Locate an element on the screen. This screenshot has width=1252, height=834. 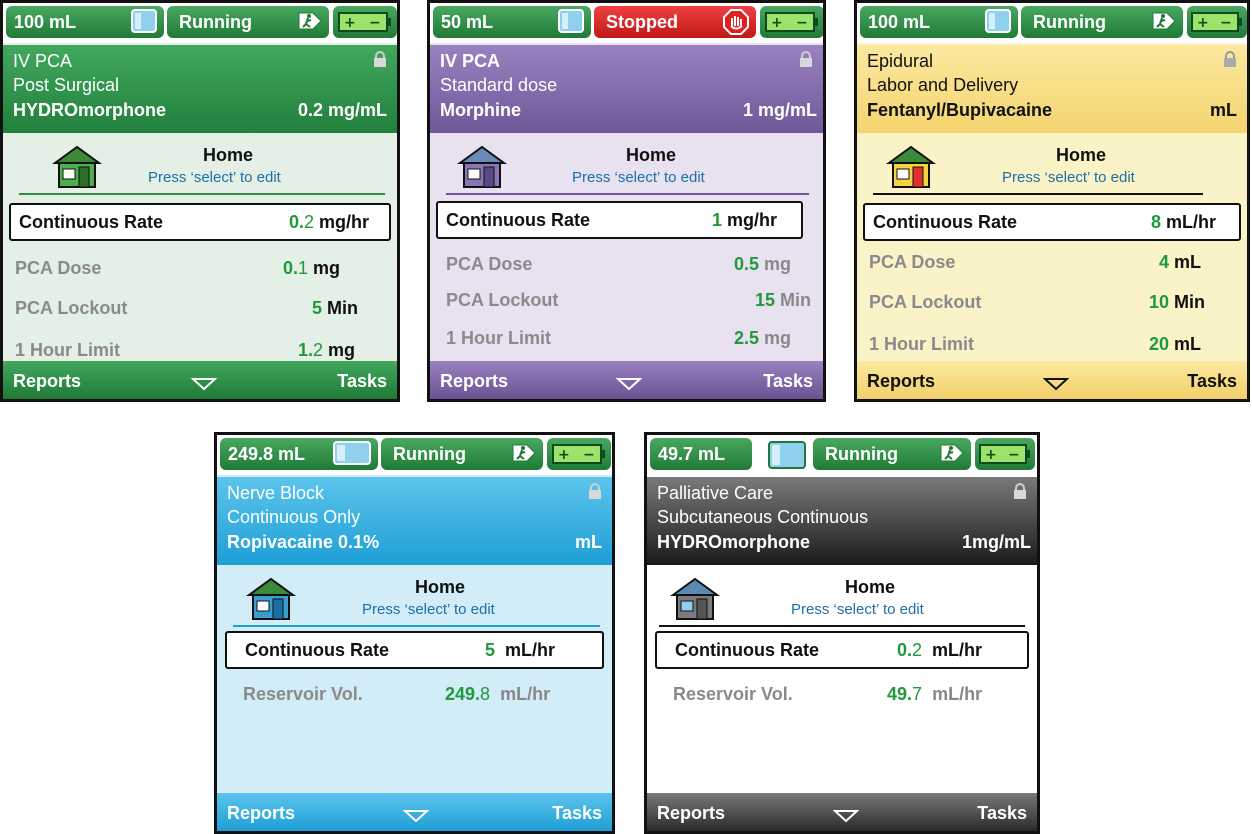
row-label: Continuous Rate is located at coordinates (945, 222).